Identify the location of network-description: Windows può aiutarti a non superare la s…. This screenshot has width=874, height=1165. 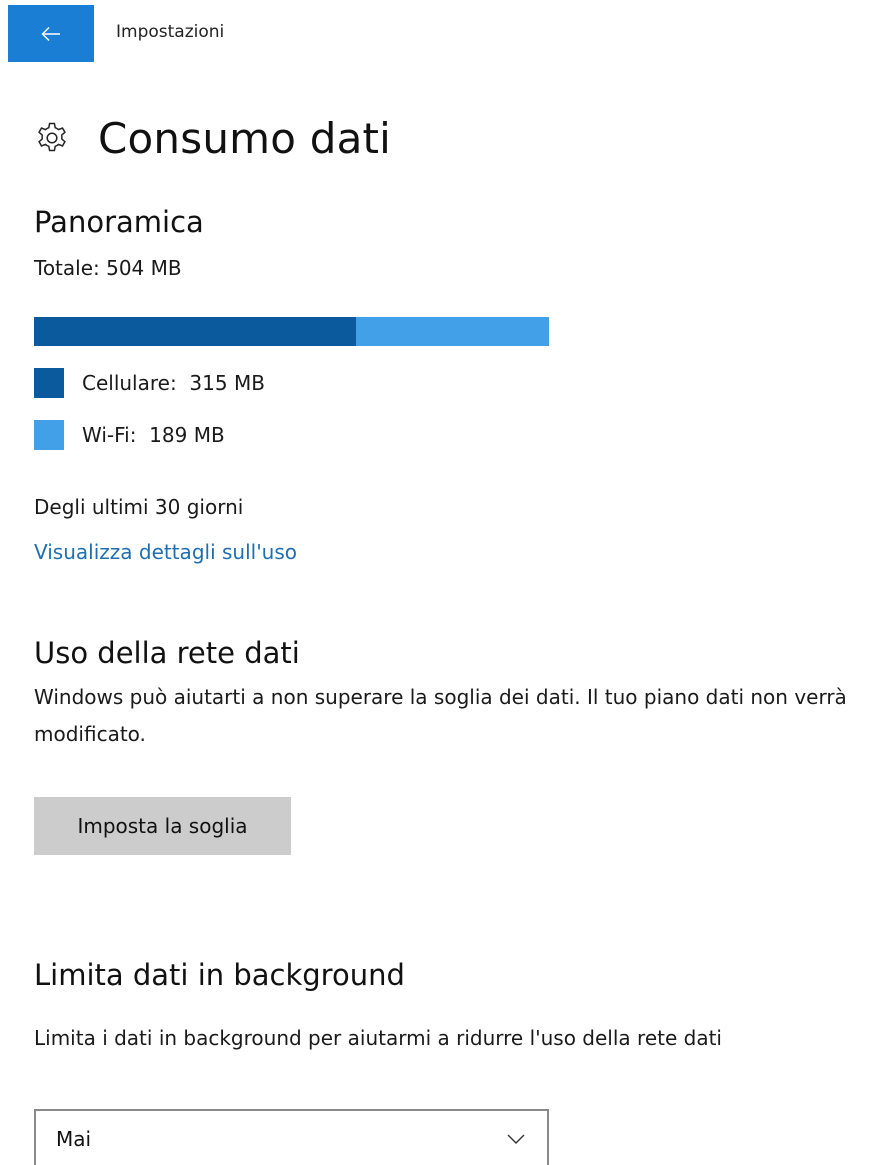
(440, 715).